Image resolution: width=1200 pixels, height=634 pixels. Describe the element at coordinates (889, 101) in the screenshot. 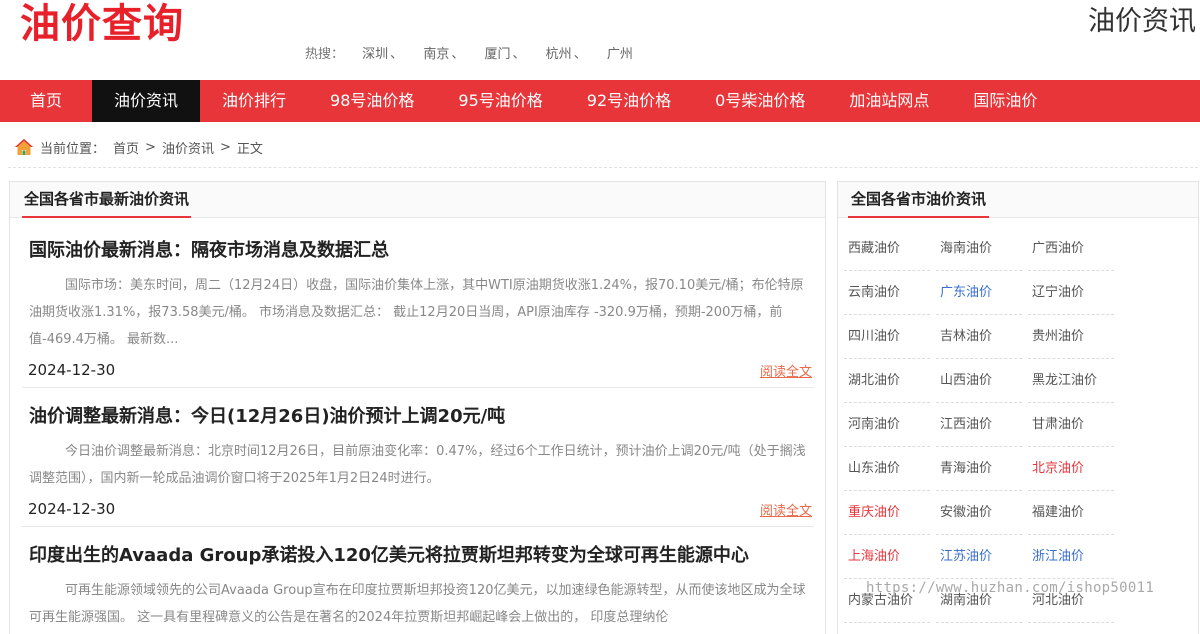

I see `nav-item-gas-stations: 加油站网点` at that location.